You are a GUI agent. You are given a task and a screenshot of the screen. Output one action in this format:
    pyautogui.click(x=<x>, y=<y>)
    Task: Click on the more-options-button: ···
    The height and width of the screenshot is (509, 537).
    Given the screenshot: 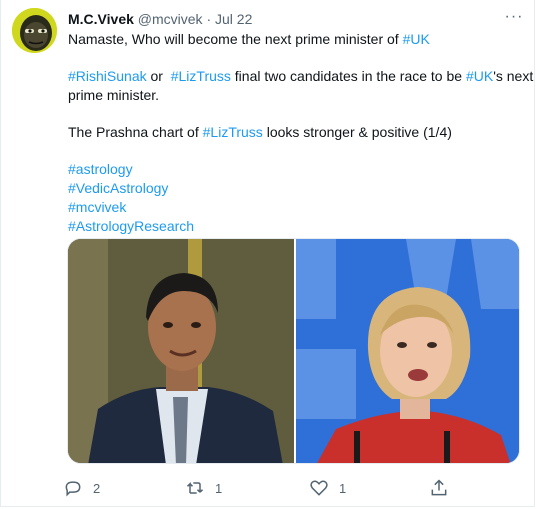 What is the action you would take?
    pyautogui.click(x=514, y=17)
    